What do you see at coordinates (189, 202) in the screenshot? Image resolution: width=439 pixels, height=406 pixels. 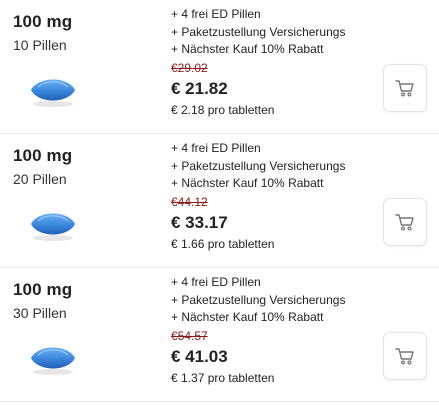 I see `old-price: €44.12` at bounding box center [189, 202].